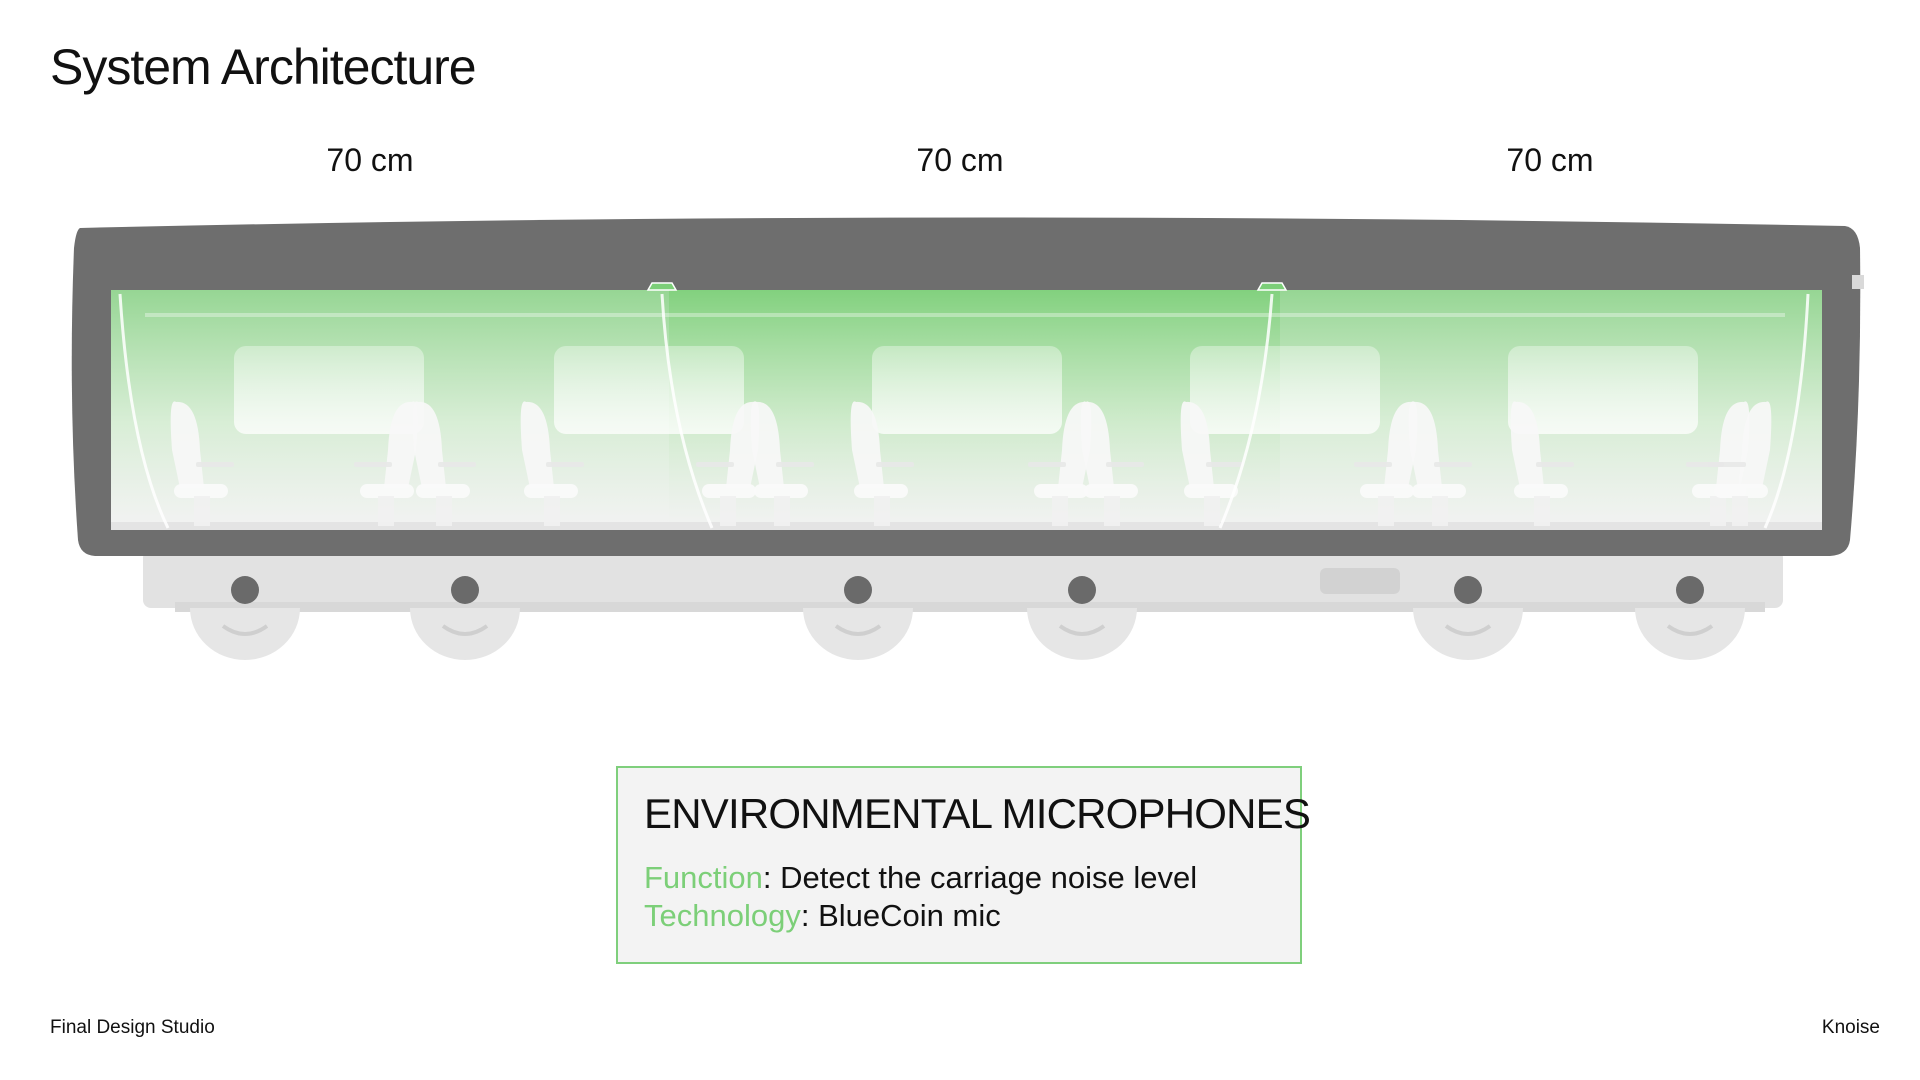 The height and width of the screenshot is (1080, 1920). Describe the element at coordinates (989, 877) in the screenshot. I see `function-value: Detect the carriage noise level` at that location.